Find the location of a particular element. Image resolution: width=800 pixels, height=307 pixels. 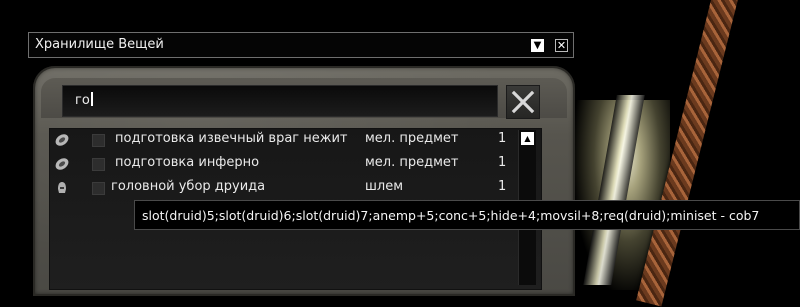

scroll-up-button: ▲ is located at coordinates (527, 138).